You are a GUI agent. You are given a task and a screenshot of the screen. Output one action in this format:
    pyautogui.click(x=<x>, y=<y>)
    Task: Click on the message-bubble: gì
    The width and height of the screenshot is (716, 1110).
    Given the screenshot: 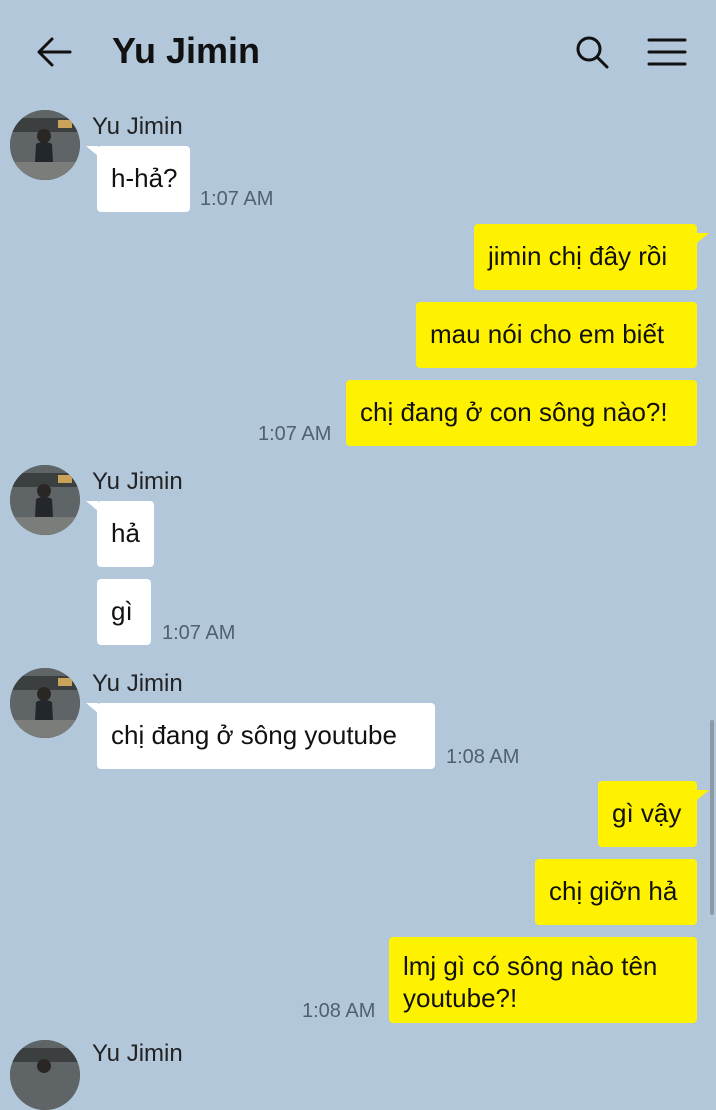 What is the action you would take?
    pyautogui.click(x=124, y=612)
    